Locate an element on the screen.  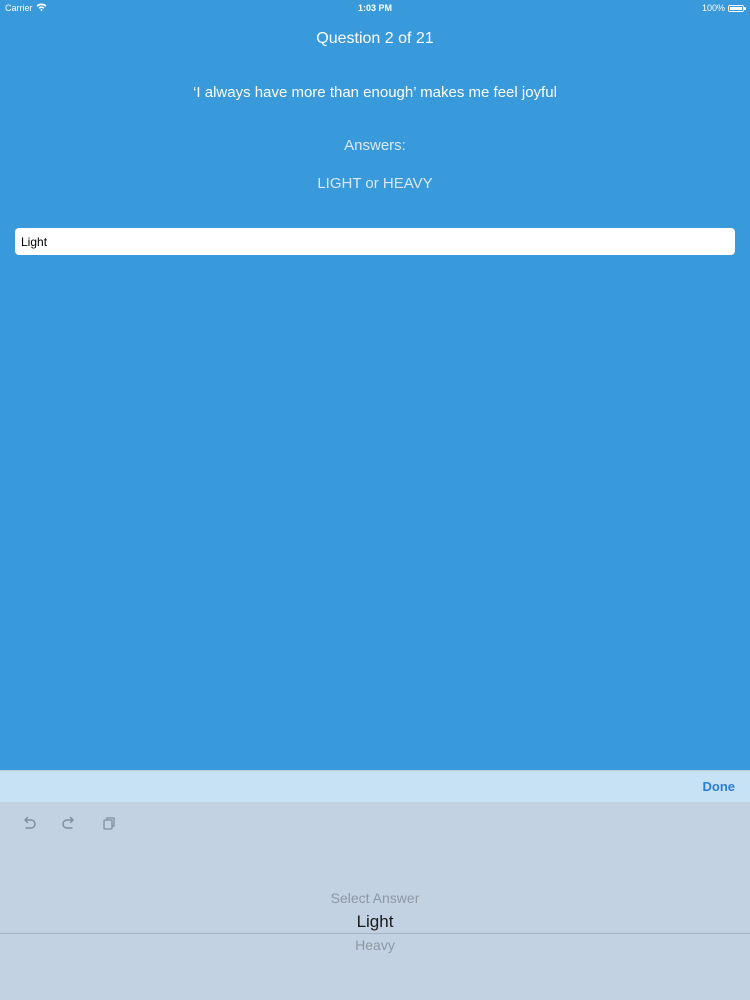
answer-input is located at coordinates (375, 241).